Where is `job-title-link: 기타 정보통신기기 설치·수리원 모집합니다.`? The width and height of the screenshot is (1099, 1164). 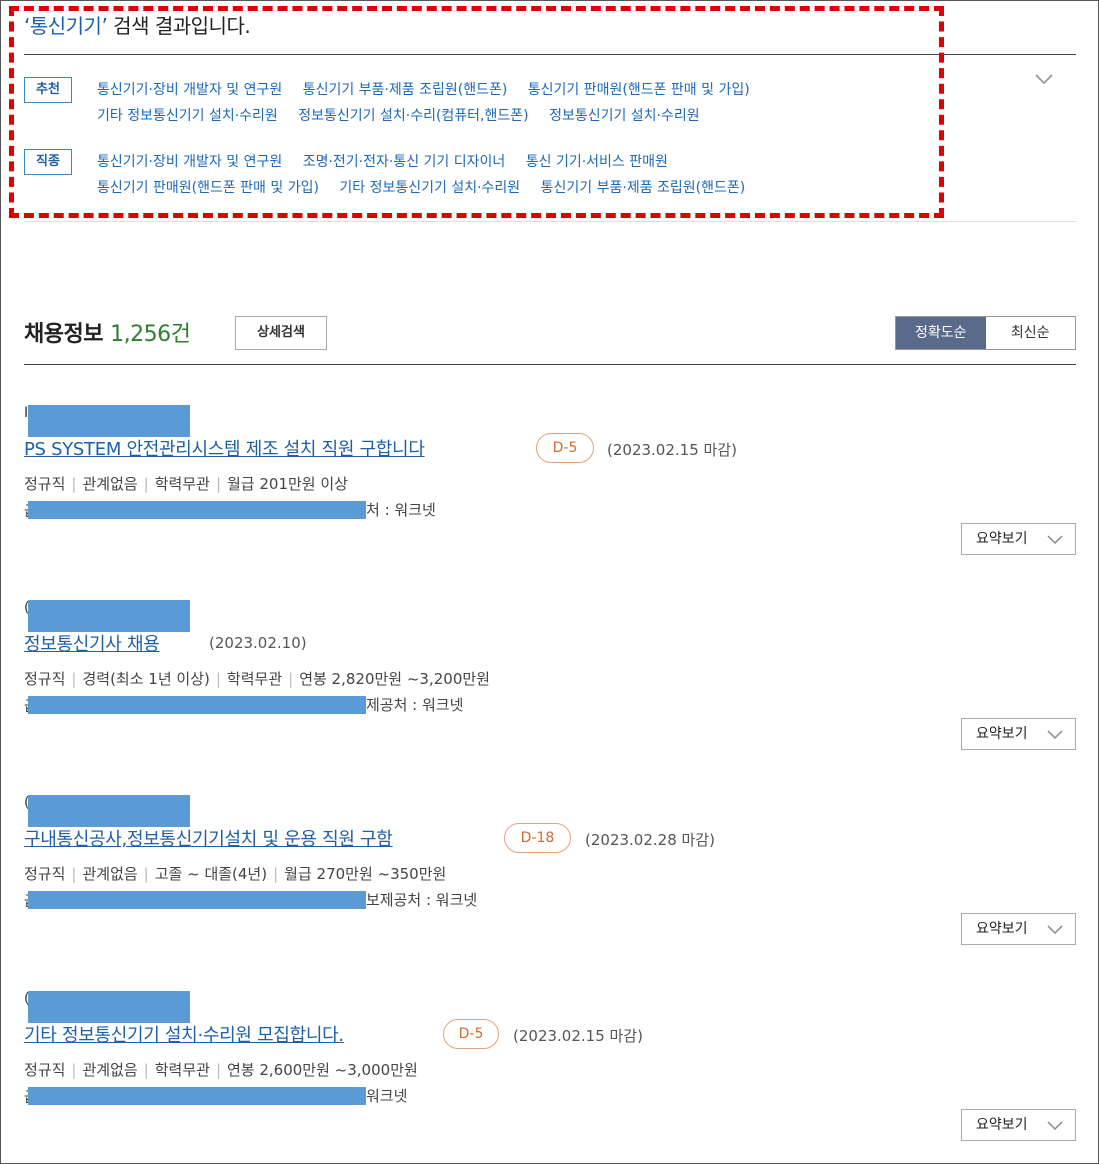
job-title-link: 기타 정보통신기기 설치·수리원 모집합니다. is located at coordinates (184, 1034).